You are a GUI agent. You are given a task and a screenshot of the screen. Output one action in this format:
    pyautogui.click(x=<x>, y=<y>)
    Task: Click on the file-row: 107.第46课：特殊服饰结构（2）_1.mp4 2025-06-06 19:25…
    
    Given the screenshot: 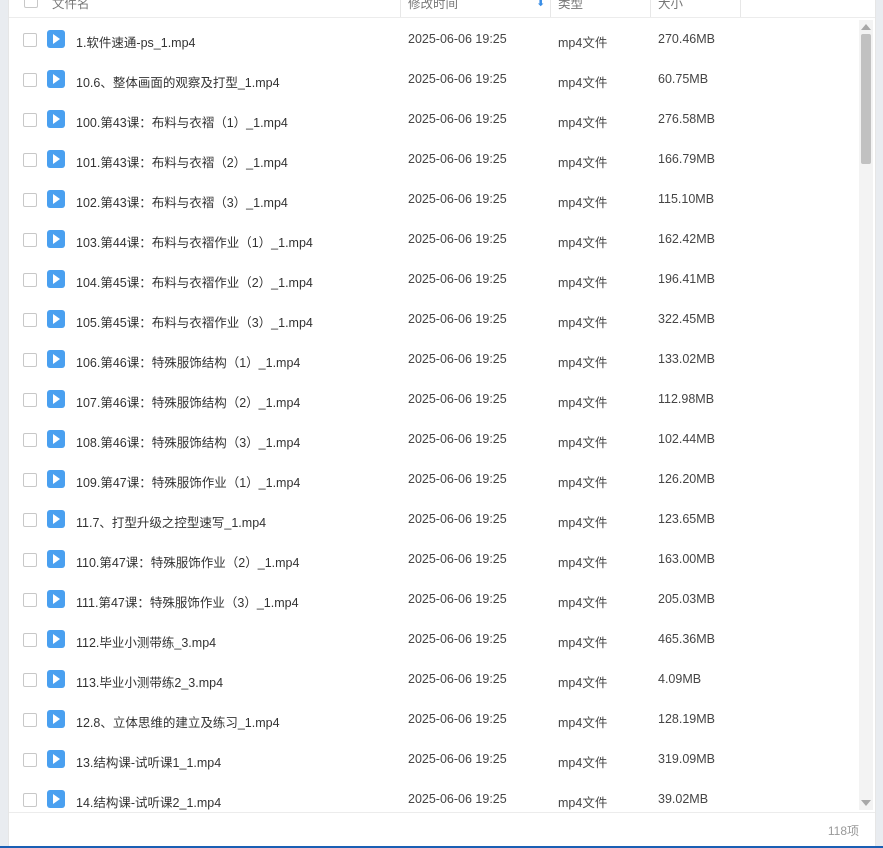 What is the action you would take?
    pyautogui.click(x=434, y=400)
    